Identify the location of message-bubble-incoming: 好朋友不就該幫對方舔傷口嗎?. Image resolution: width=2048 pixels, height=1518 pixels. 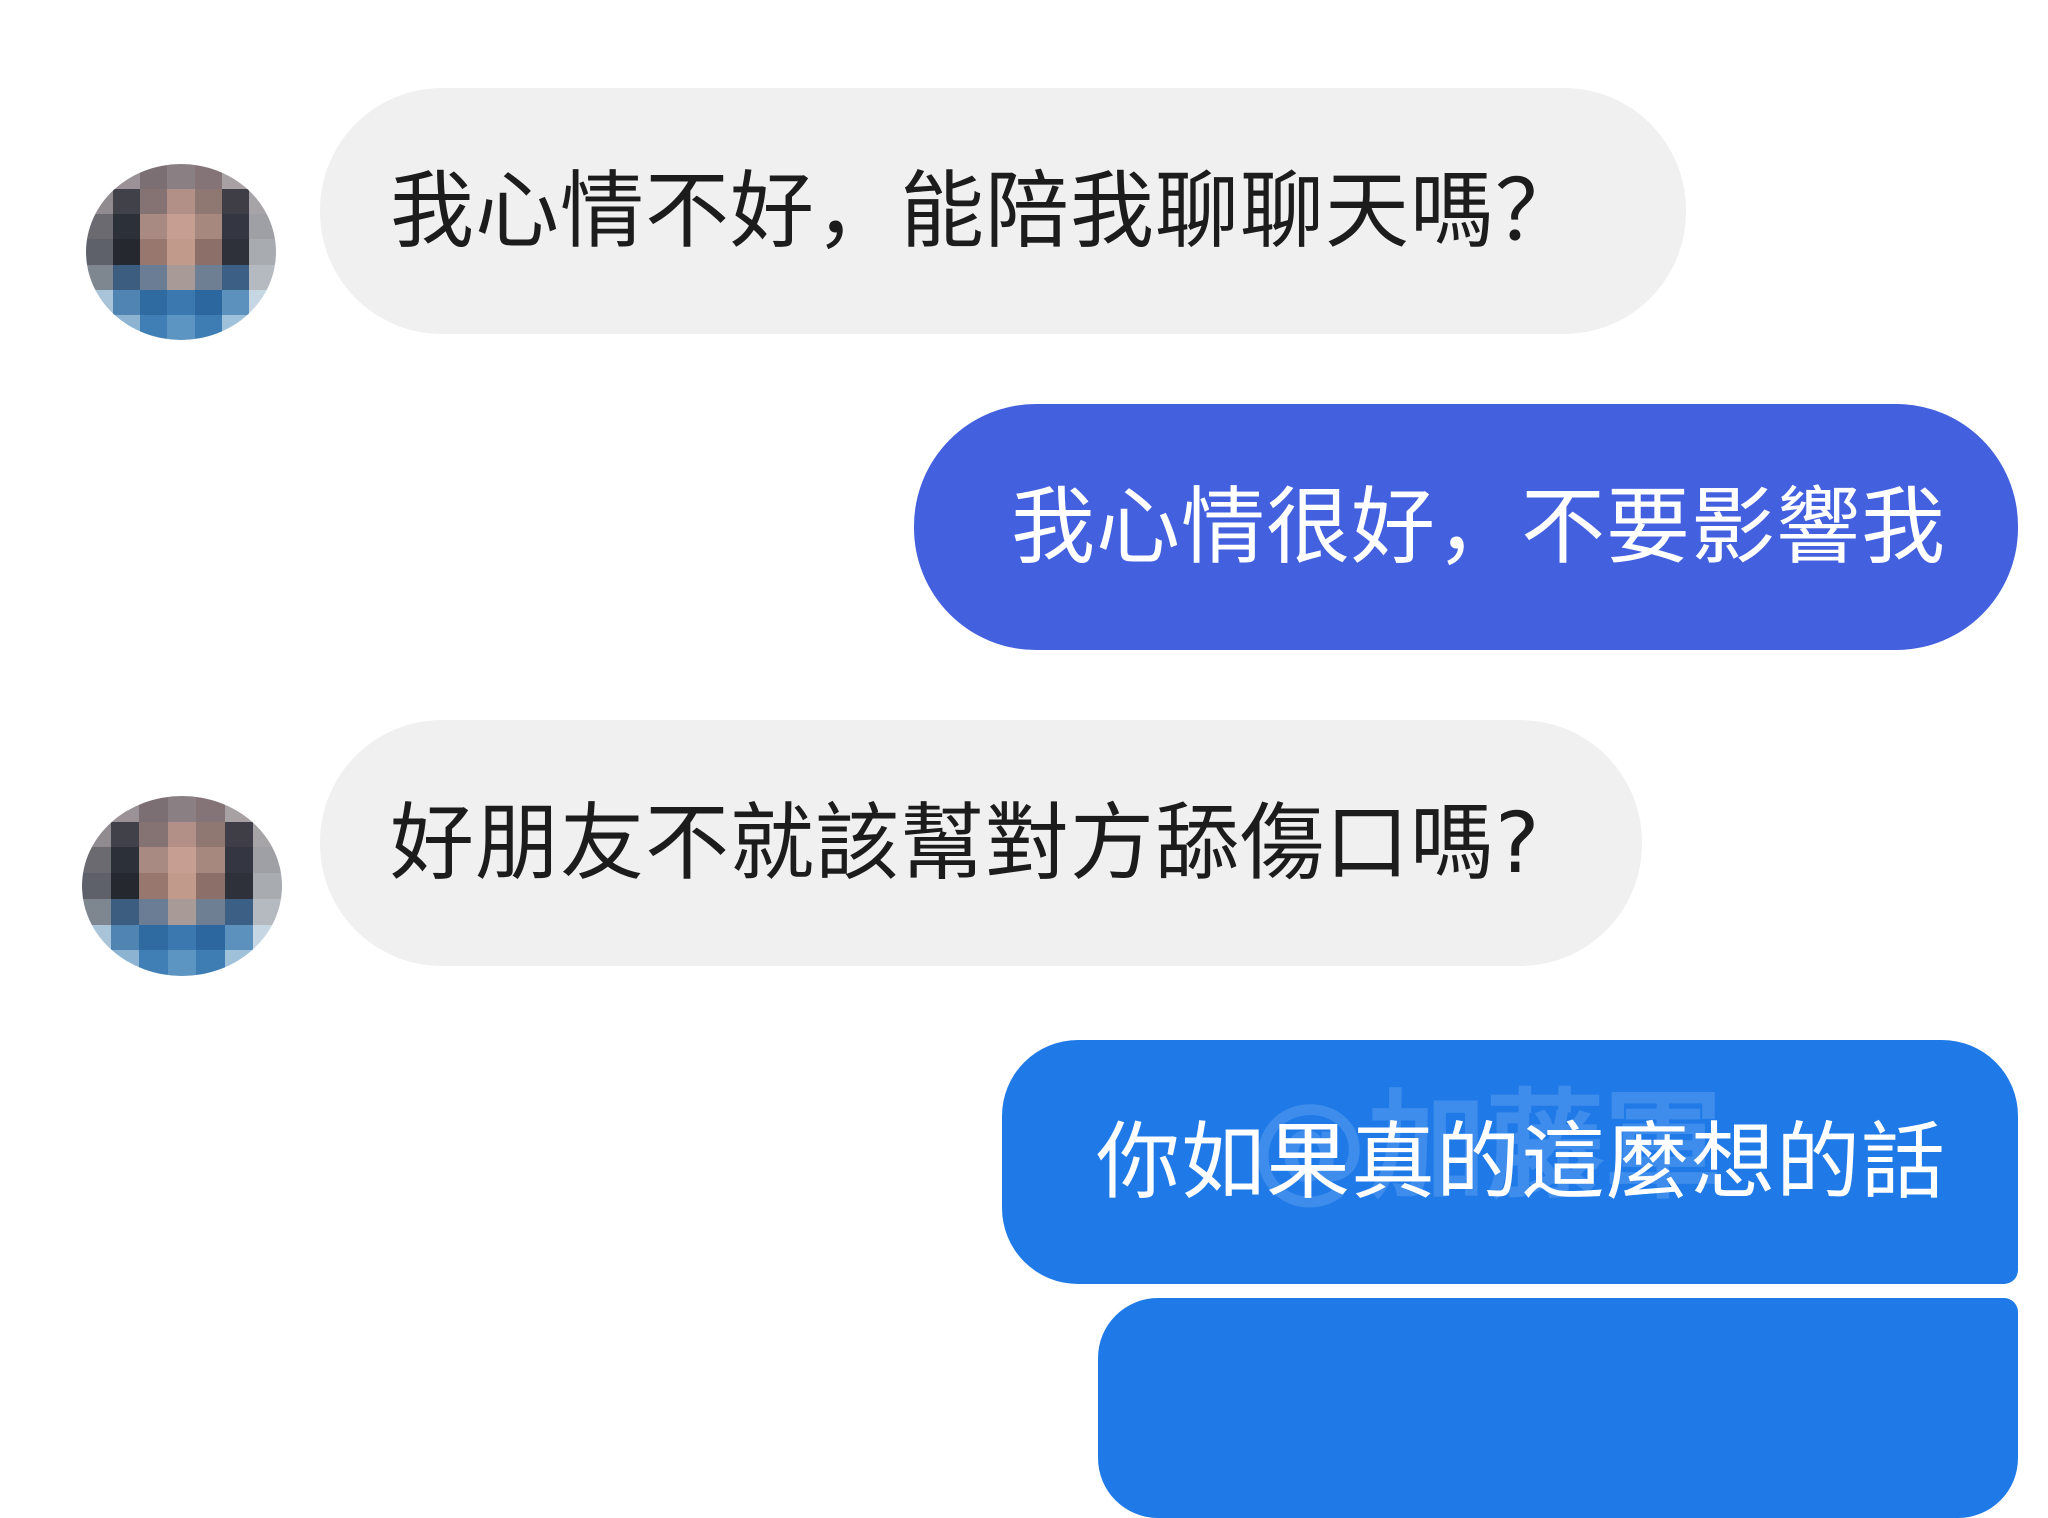
(981, 843).